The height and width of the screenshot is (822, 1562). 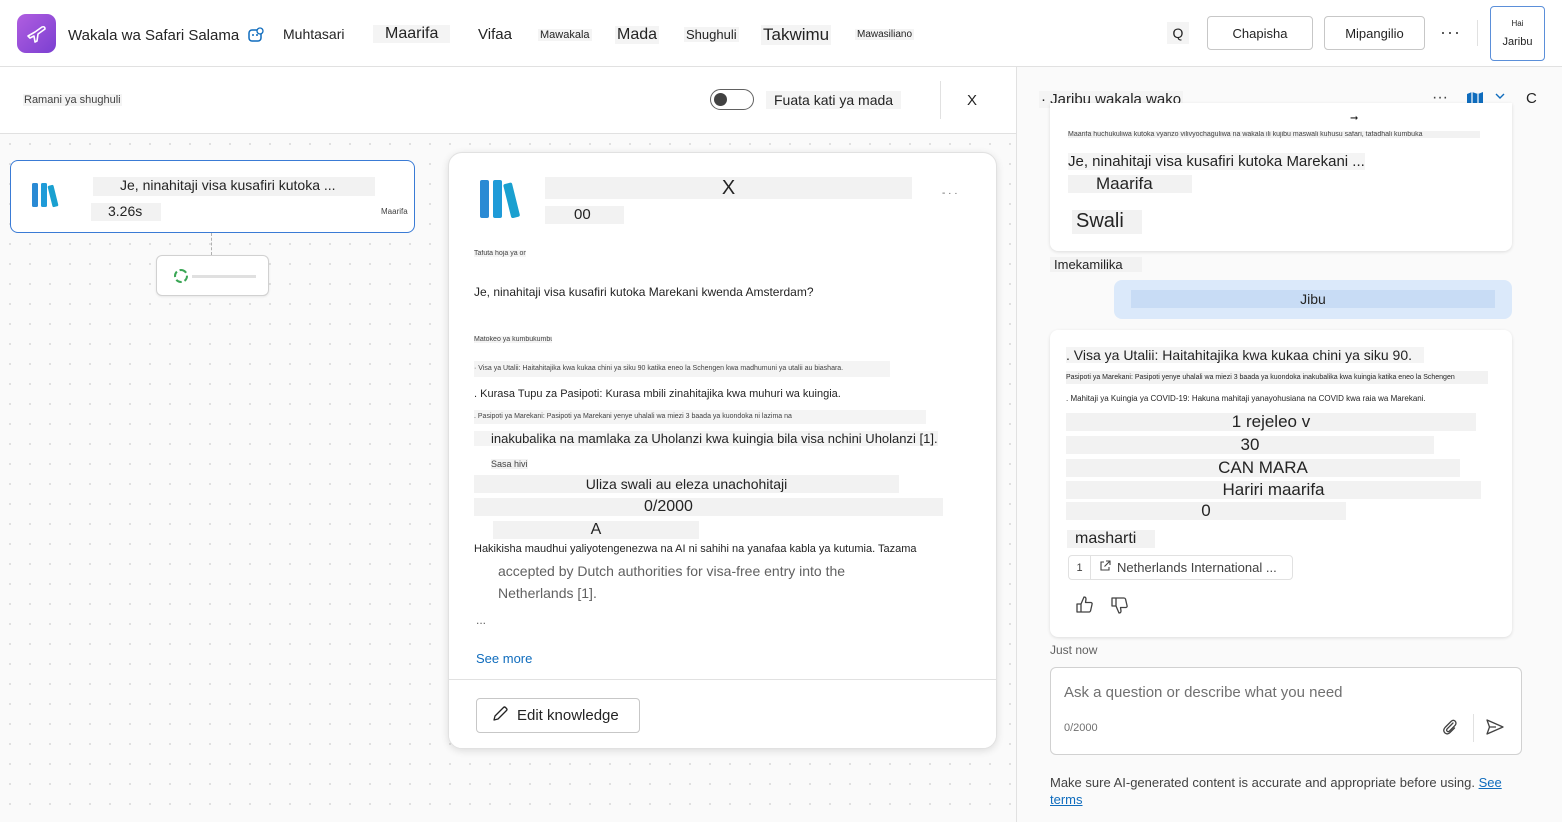 I want to click on citation-number: 1, so click(x=1080, y=567).